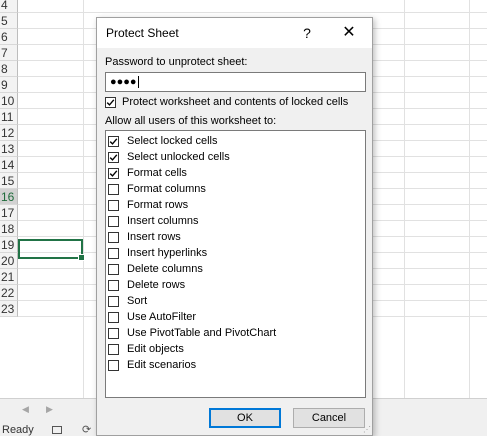 The image size is (487, 436). What do you see at coordinates (162, 317) in the screenshot?
I see `permission-label: Use AutoFilter` at bounding box center [162, 317].